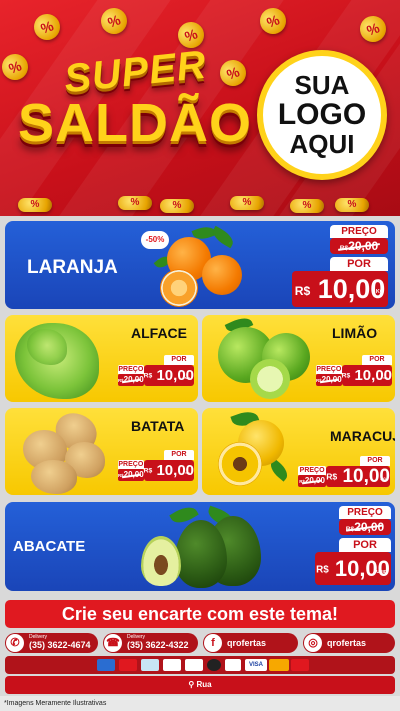  What do you see at coordinates (113, 643) in the screenshot?
I see `phone-icon: ☎` at bounding box center [113, 643].